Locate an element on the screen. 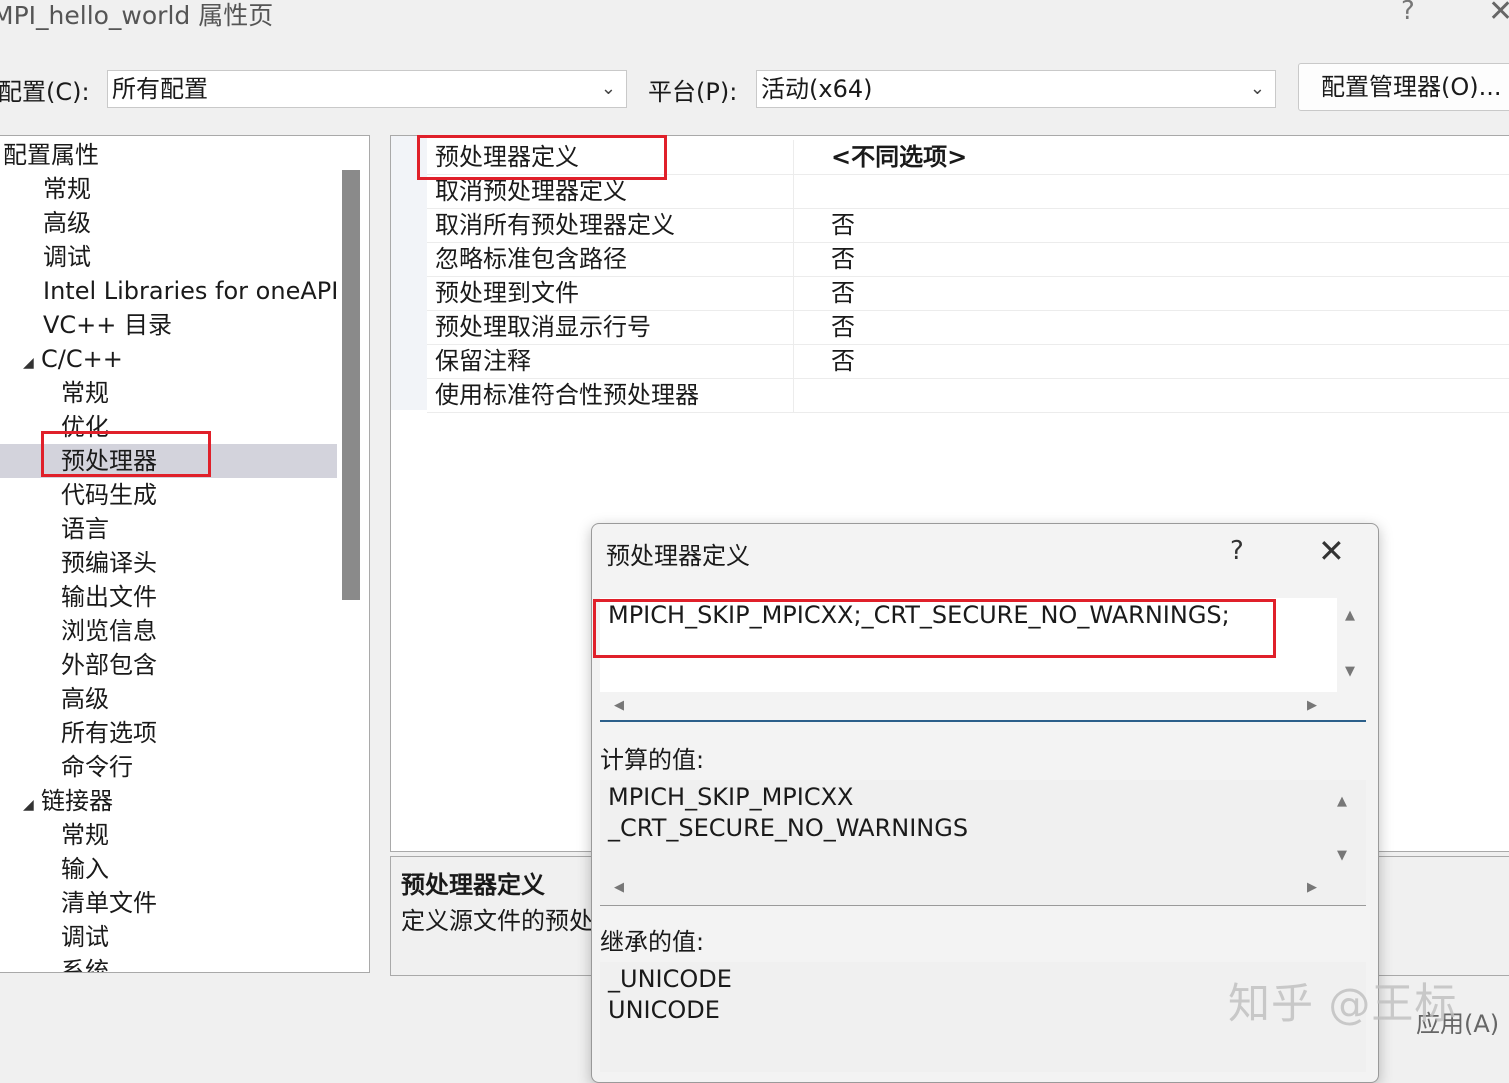 The height and width of the screenshot is (1083, 1509). description-title: 预处理器定义 is located at coordinates (473, 885).